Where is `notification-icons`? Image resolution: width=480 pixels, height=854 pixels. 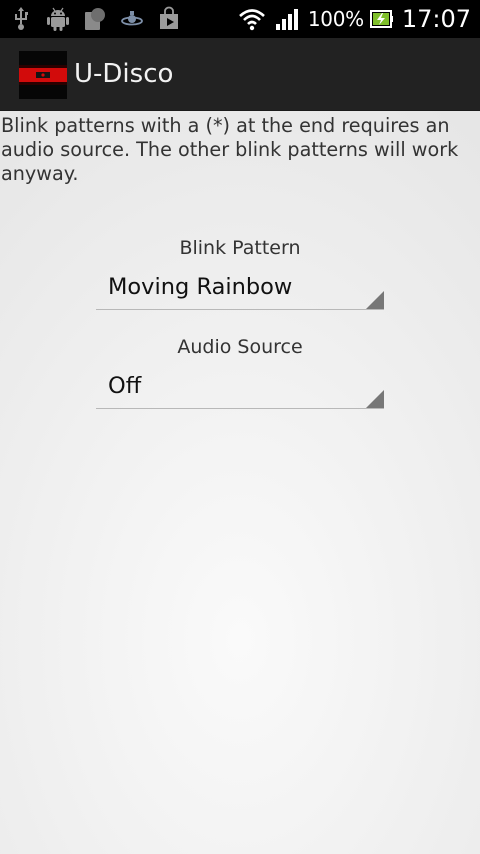
notification-icons is located at coordinates (95, 19).